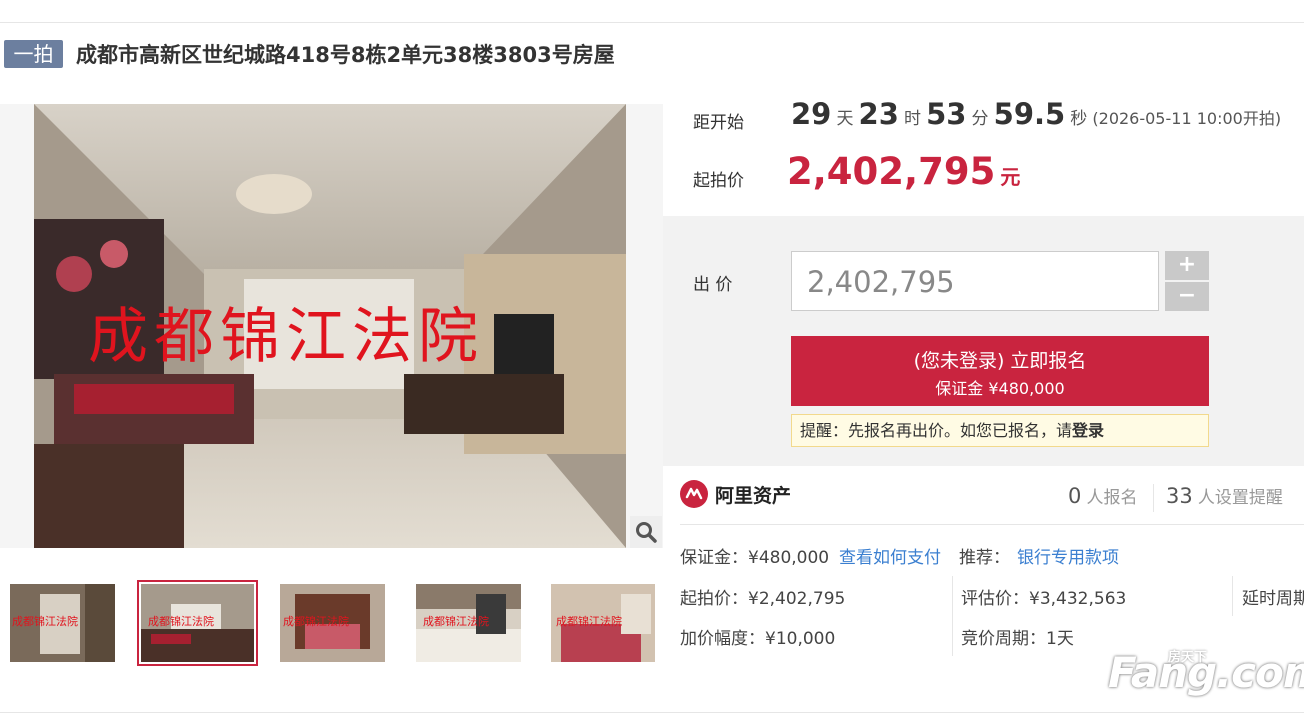 This screenshot has height=714, width=1304. What do you see at coordinates (652, 22) in the screenshot?
I see `top-divider` at bounding box center [652, 22].